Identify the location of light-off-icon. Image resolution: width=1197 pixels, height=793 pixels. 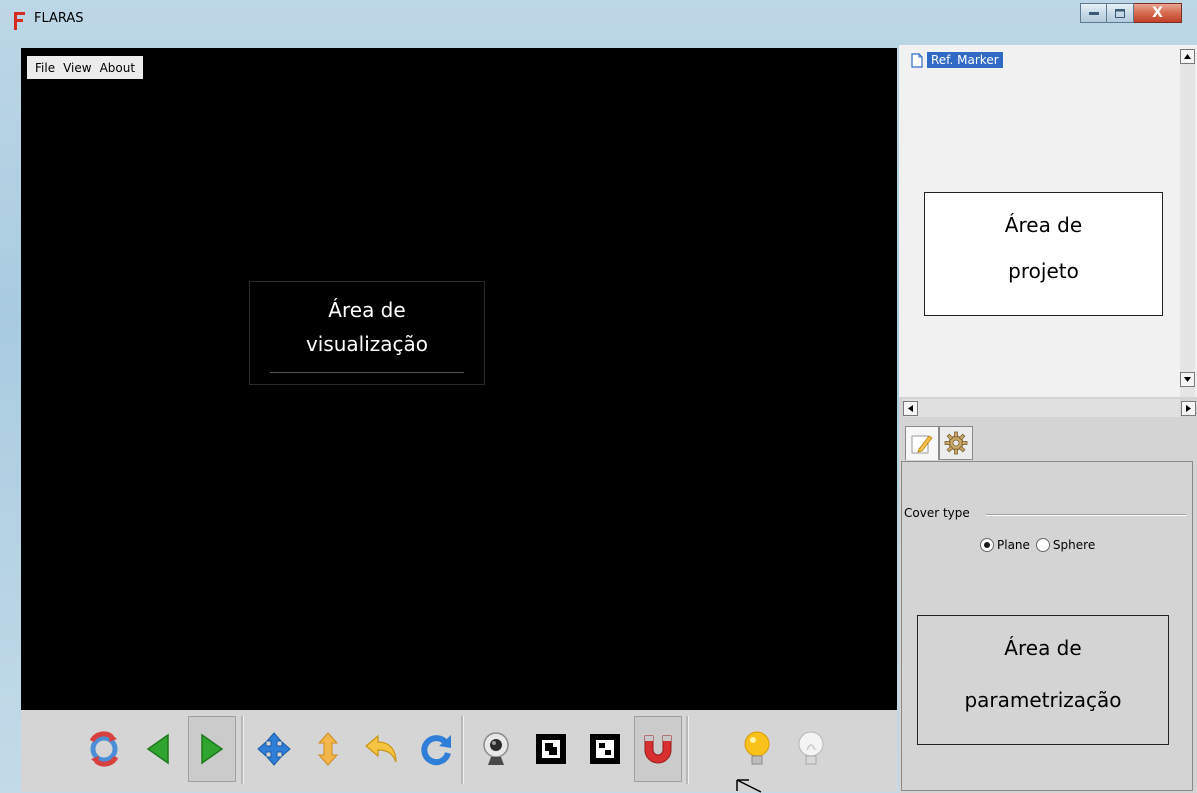
(811, 748).